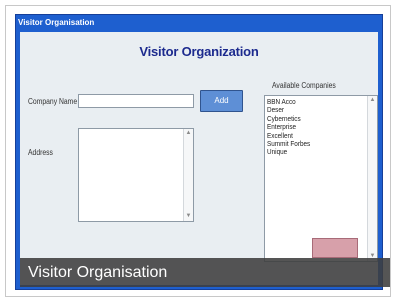 Image resolution: width=395 pixels, height=301 pixels. What do you see at coordinates (304, 85) in the screenshot?
I see `available-companies-label: Available Companies` at bounding box center [304, 85].